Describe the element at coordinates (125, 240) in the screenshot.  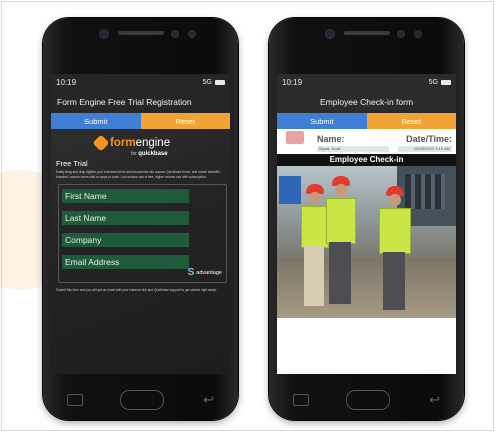
I see `company-field: Company` at that location.